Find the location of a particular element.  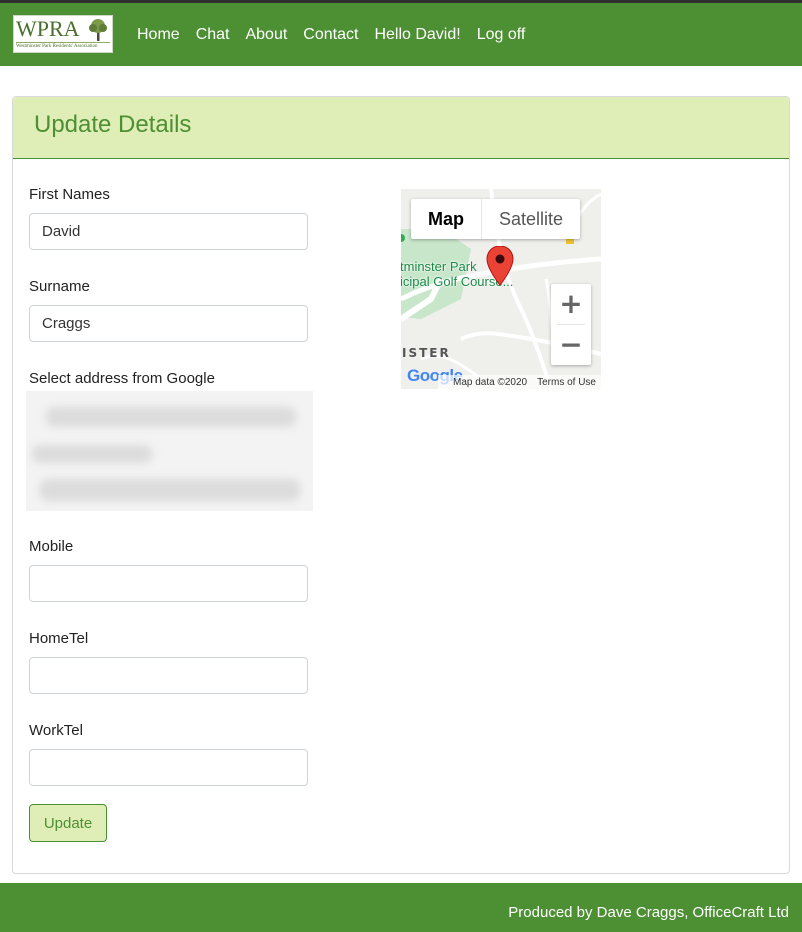

first-names-label: First Names is located at coordinates (69, 194).